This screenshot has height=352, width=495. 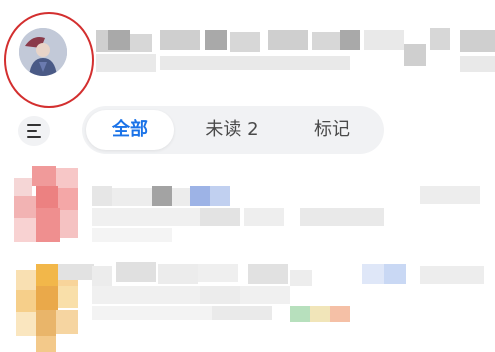 What do you see at coordinates (130, 130) in the screenshot?
I see `tab-all: 全部` at bounding box center [130, 130].